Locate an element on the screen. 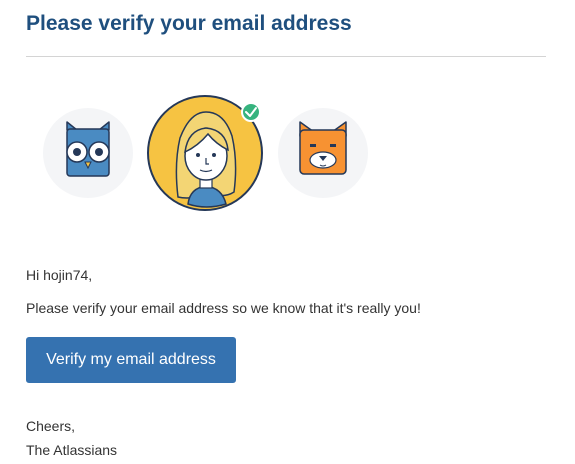 The height and width of the screenshot is (464, 575). verify-email-button: Verify my email address is located at coordinates (131, 360).